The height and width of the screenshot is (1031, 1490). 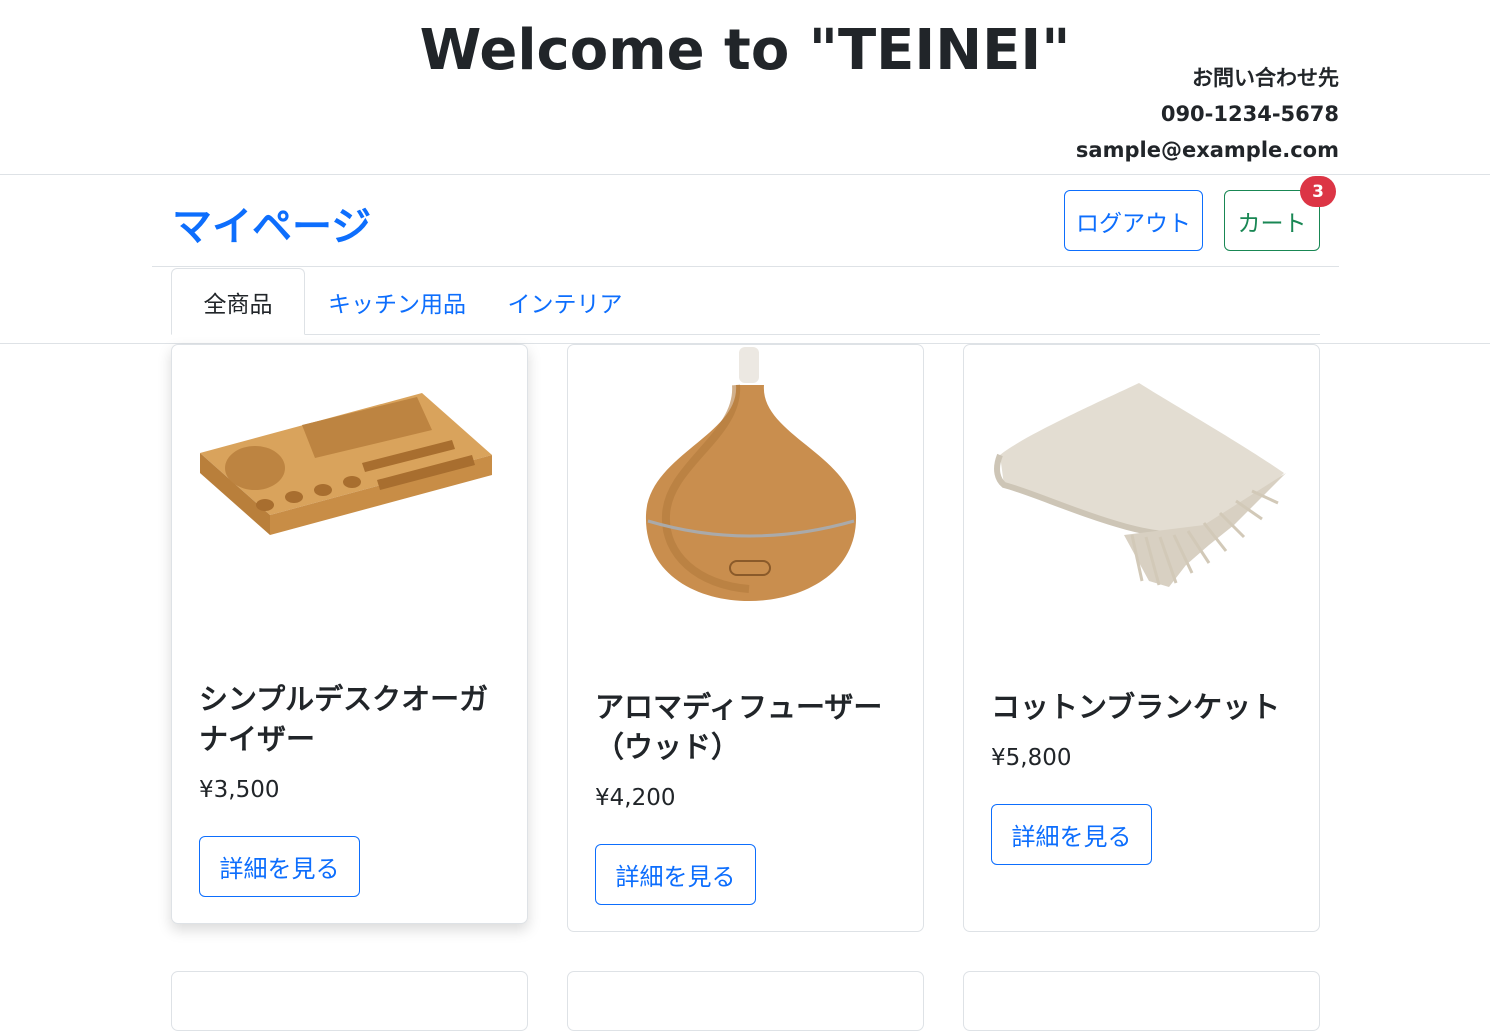 I want to click on tab-all-products: 全商品, so click(x=238, y=301).